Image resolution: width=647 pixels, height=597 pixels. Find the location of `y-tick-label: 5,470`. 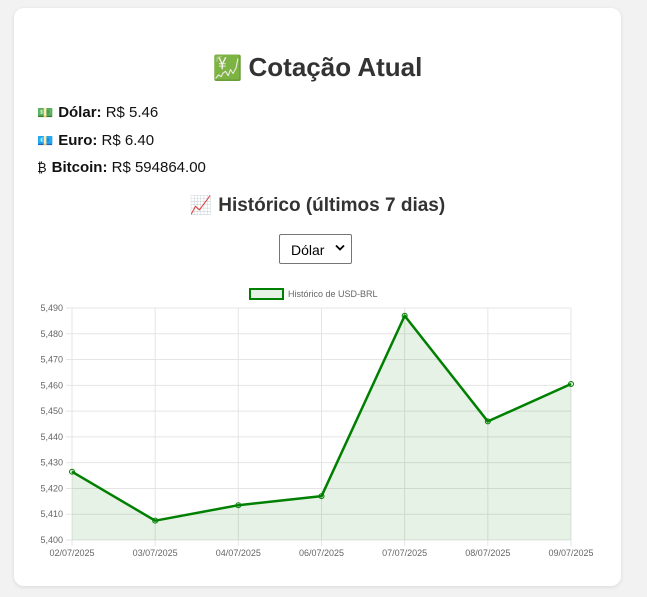

y-tick-label: 5,470 is located at coordinates (51, 360).